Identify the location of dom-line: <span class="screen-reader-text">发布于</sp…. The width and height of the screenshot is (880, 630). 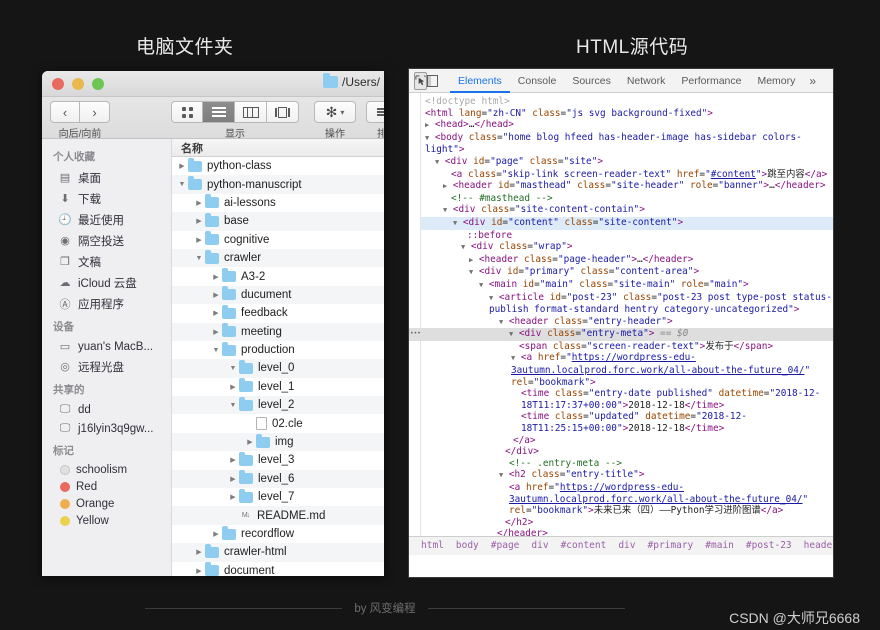
(621, 347).